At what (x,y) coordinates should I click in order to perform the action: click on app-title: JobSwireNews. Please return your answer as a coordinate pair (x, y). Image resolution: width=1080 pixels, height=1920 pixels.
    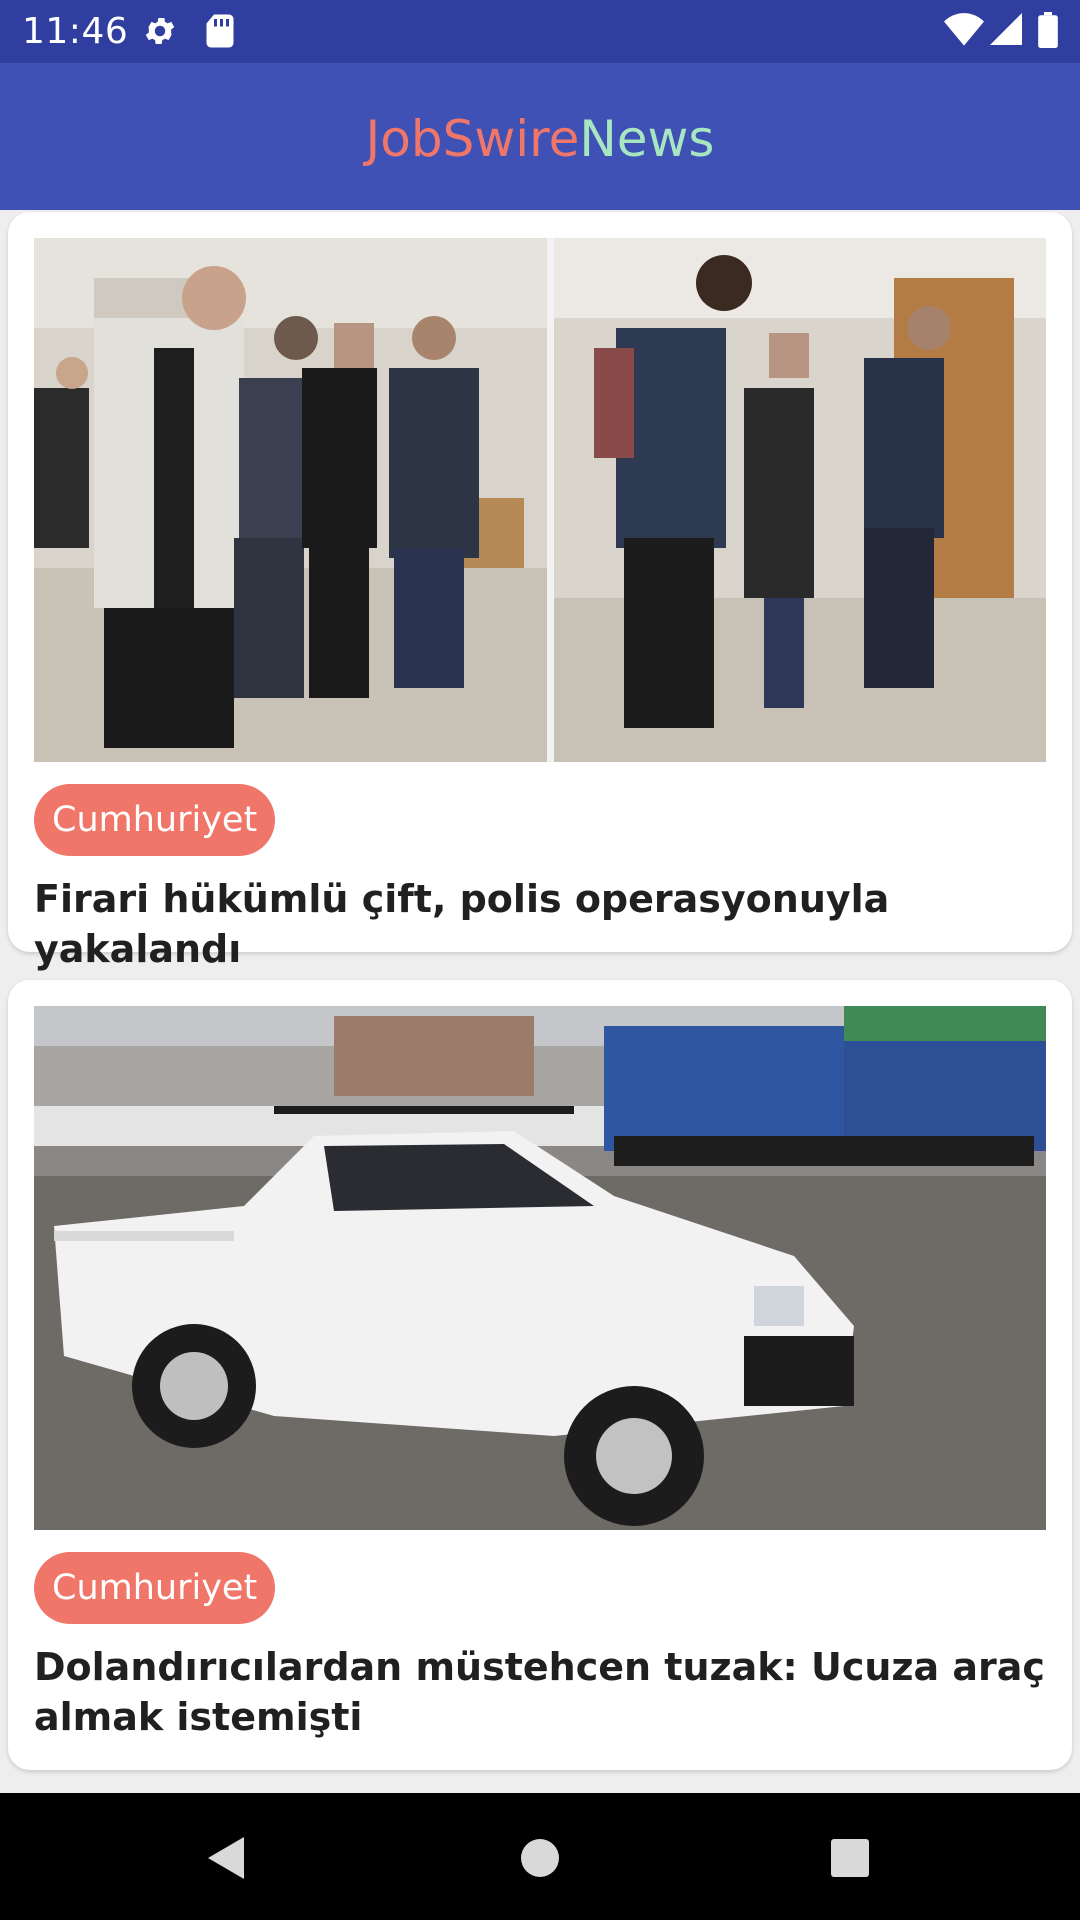
    Looking at the image, I should click on (540, 139).